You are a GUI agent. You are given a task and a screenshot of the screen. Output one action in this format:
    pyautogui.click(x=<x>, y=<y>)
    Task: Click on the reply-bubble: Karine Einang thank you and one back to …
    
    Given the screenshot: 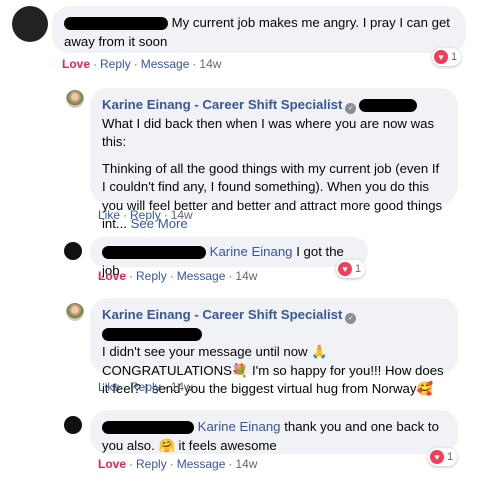 What is the action you would take?
    pyautogui.click(x=274, y=432)
    